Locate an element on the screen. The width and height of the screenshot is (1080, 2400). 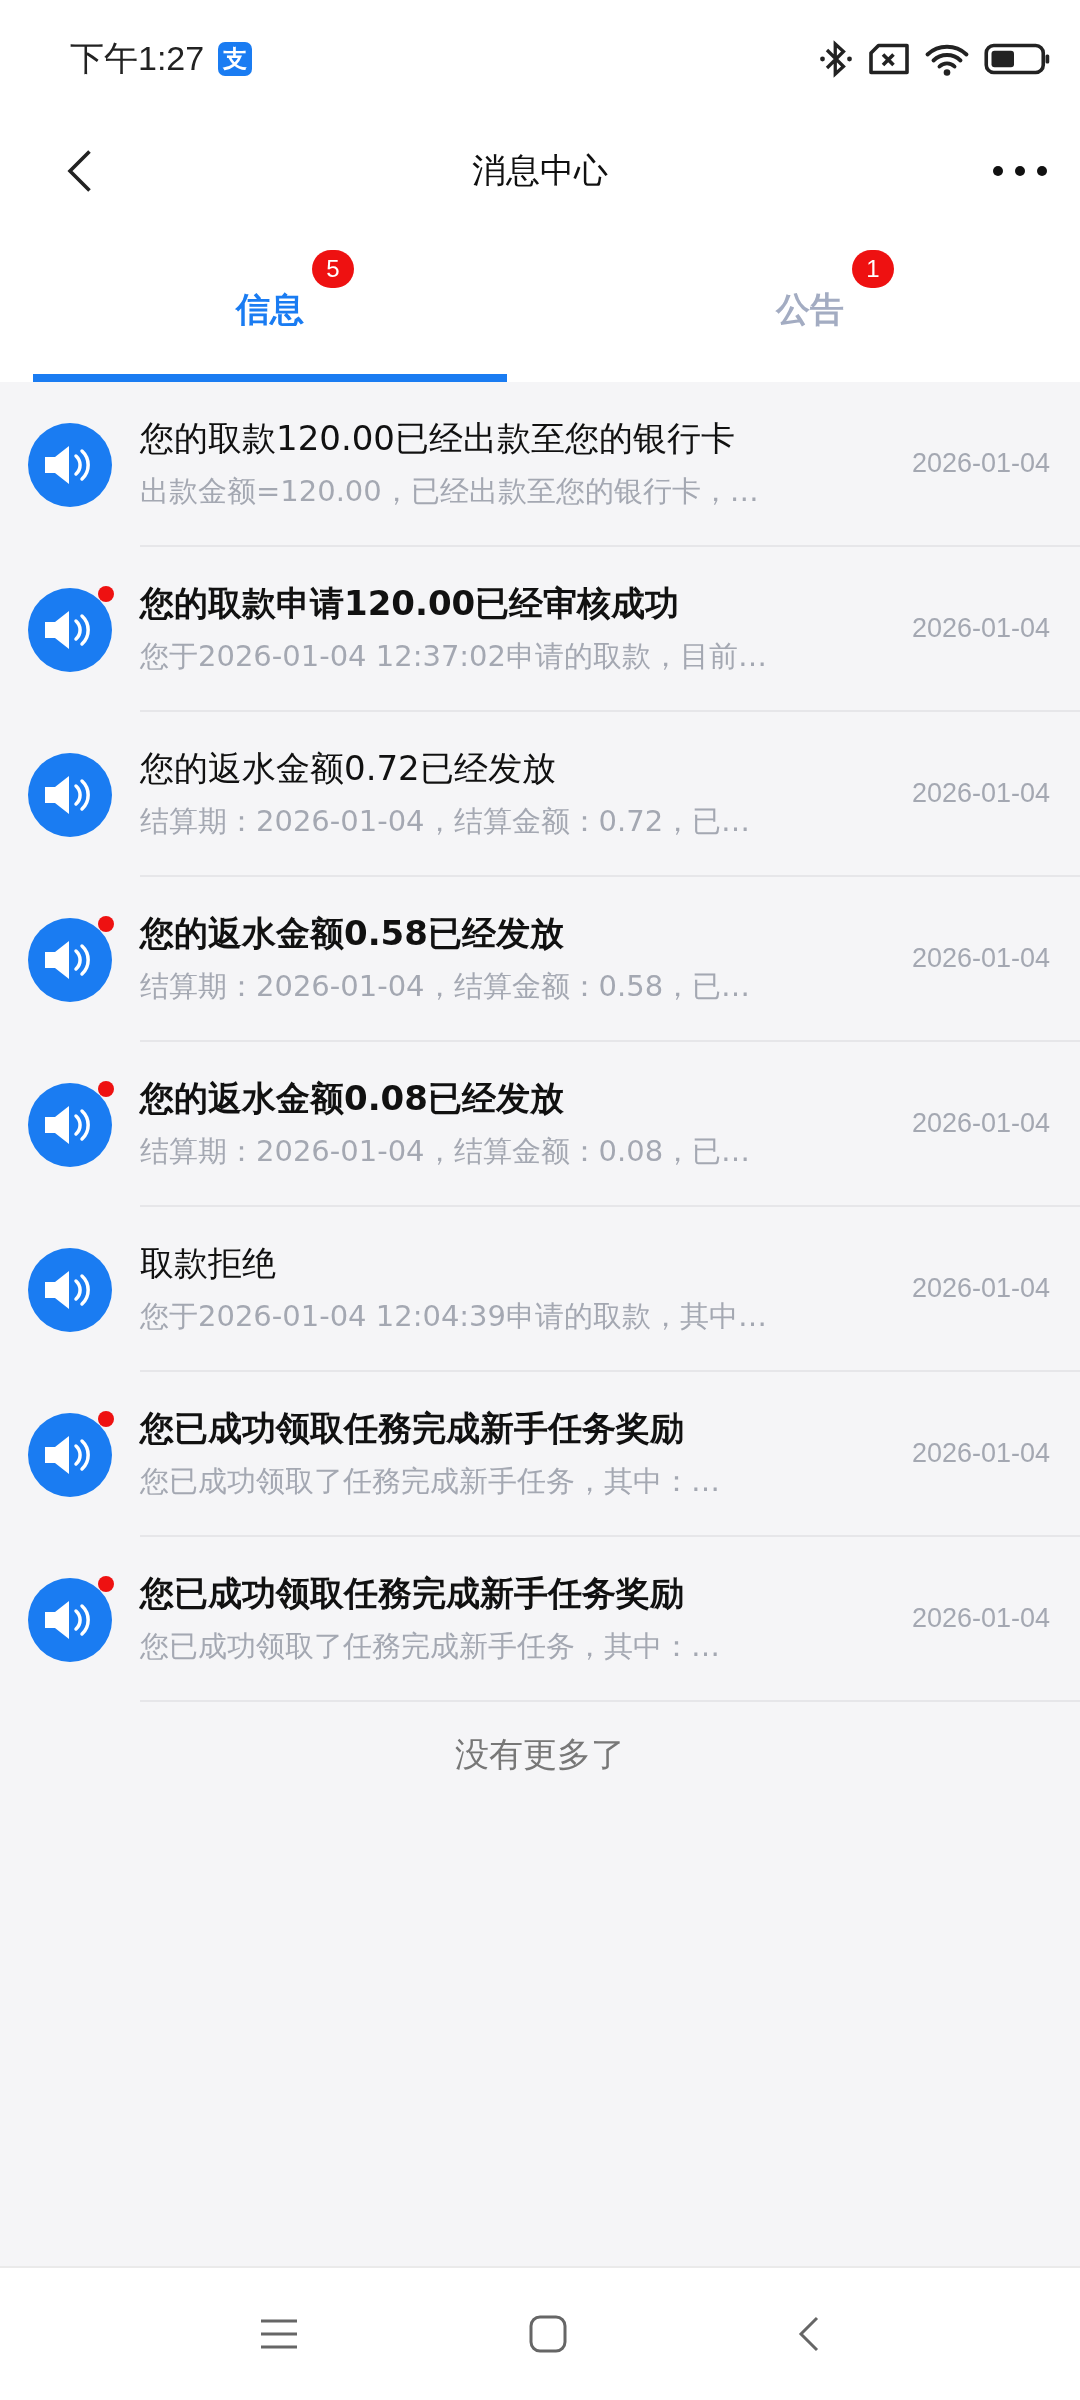
message-title: 您的返水金额0.08已经发放 is located at coordinates (352, 1098).